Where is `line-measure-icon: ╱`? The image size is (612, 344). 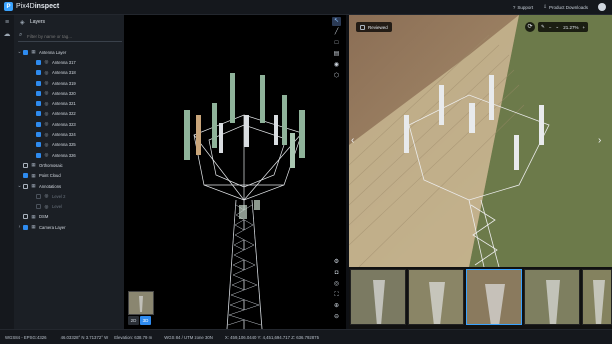
line-measure-icon: ╱ is located at coordinates (336, 32).